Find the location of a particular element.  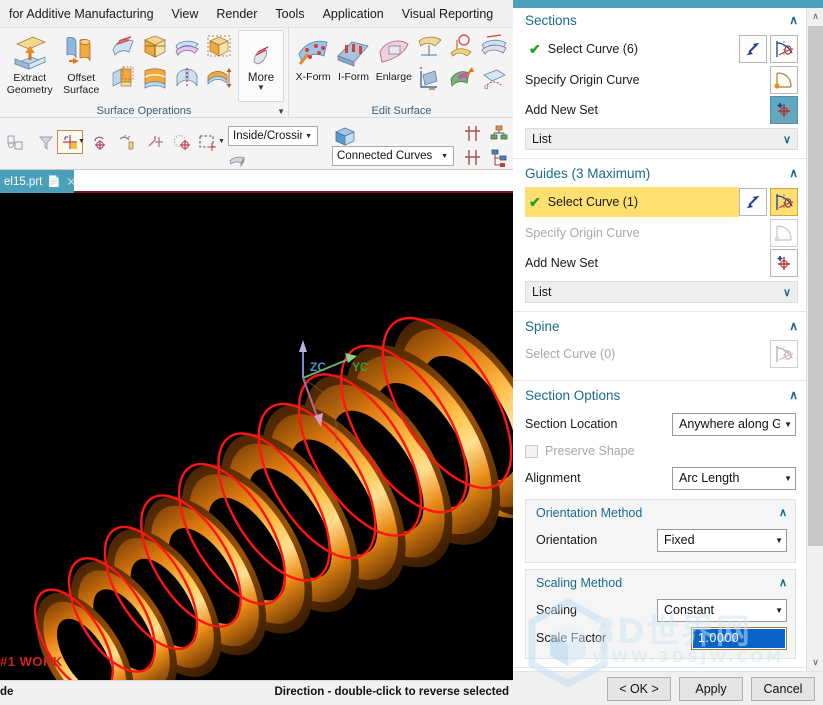

scaling-row: Scaling Constant ▼ is located at coordinates (661, 610).